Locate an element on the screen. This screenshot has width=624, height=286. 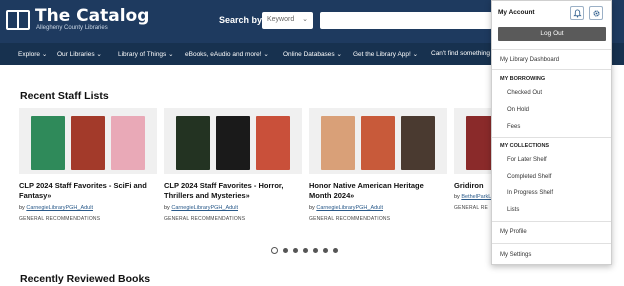
author-link: BethelParkL is located at coordinates (476, 197).